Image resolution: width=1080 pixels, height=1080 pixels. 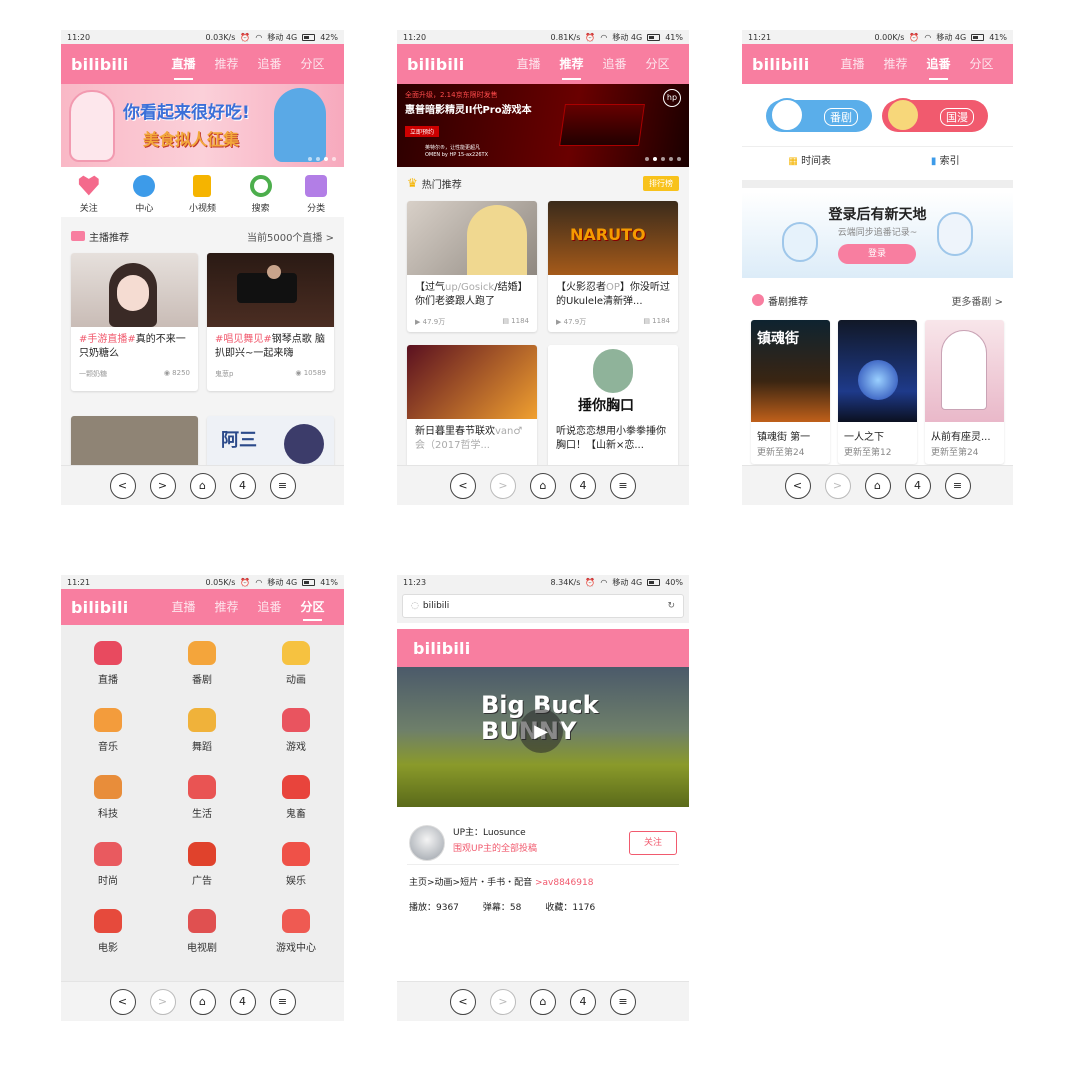 What do you see at coordinates (415, 582) in the screenshot?
I see `status-time: 11:23` at bounding box center [415, 582].